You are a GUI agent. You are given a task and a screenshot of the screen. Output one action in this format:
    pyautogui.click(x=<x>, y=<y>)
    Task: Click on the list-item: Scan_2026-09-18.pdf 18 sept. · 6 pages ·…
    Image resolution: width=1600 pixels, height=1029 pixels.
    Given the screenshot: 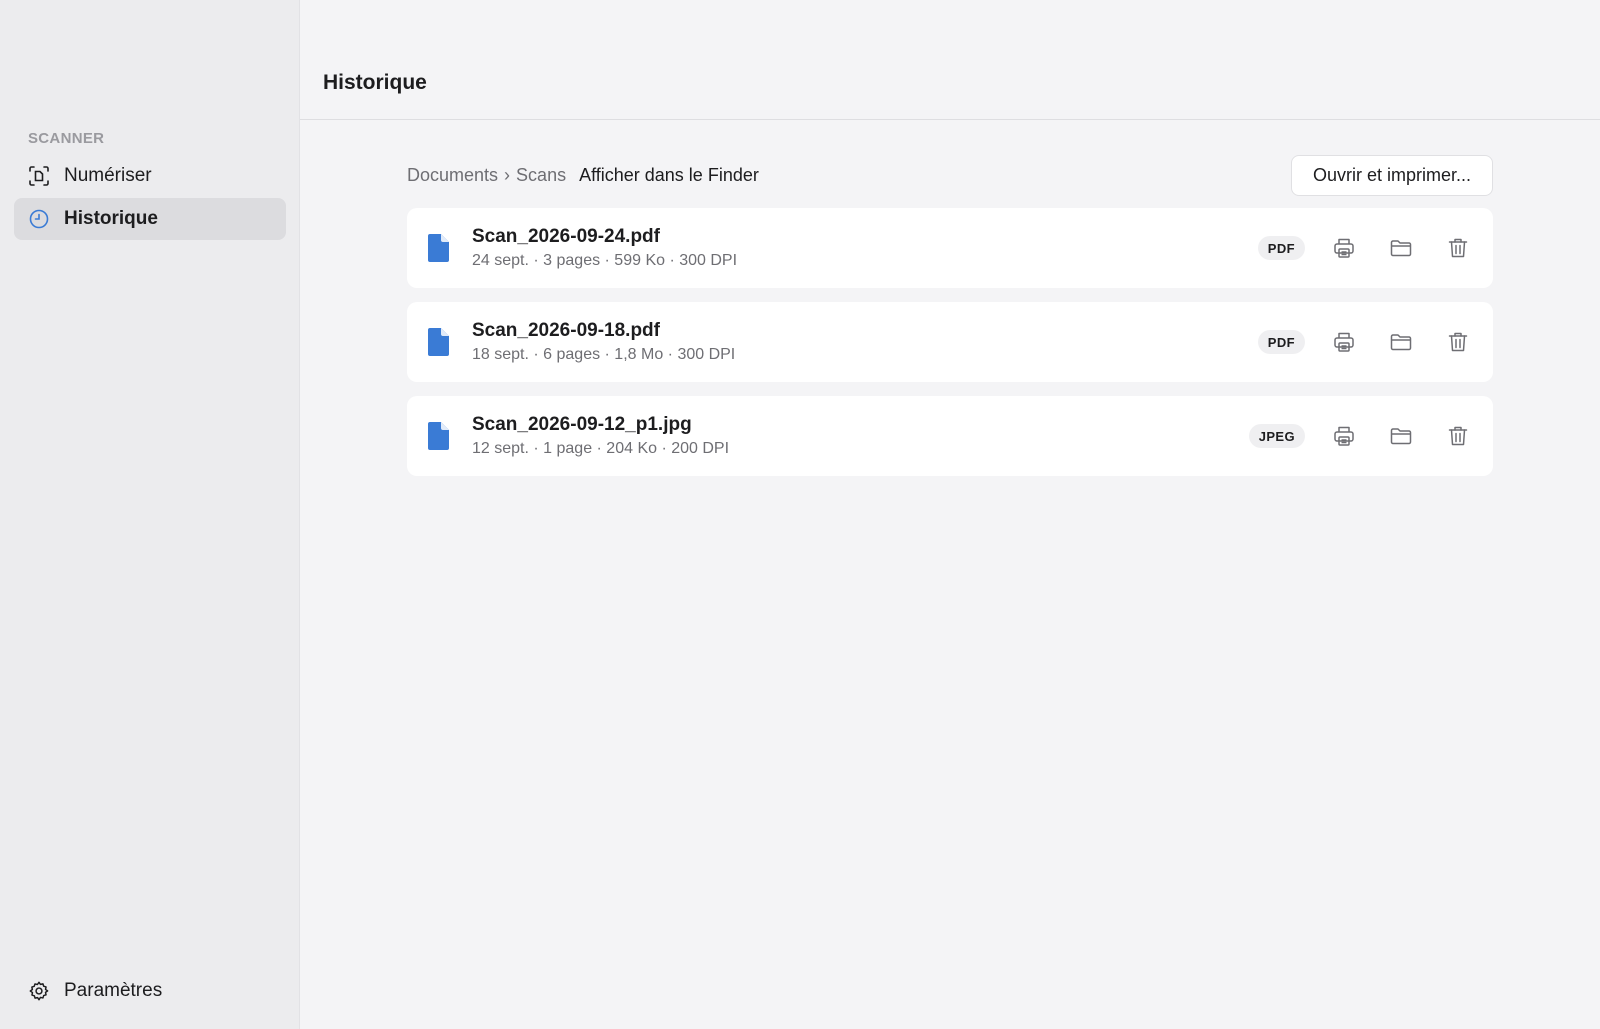 What is the action you would take?
    pyautogui.click(x=950, y=342)
    